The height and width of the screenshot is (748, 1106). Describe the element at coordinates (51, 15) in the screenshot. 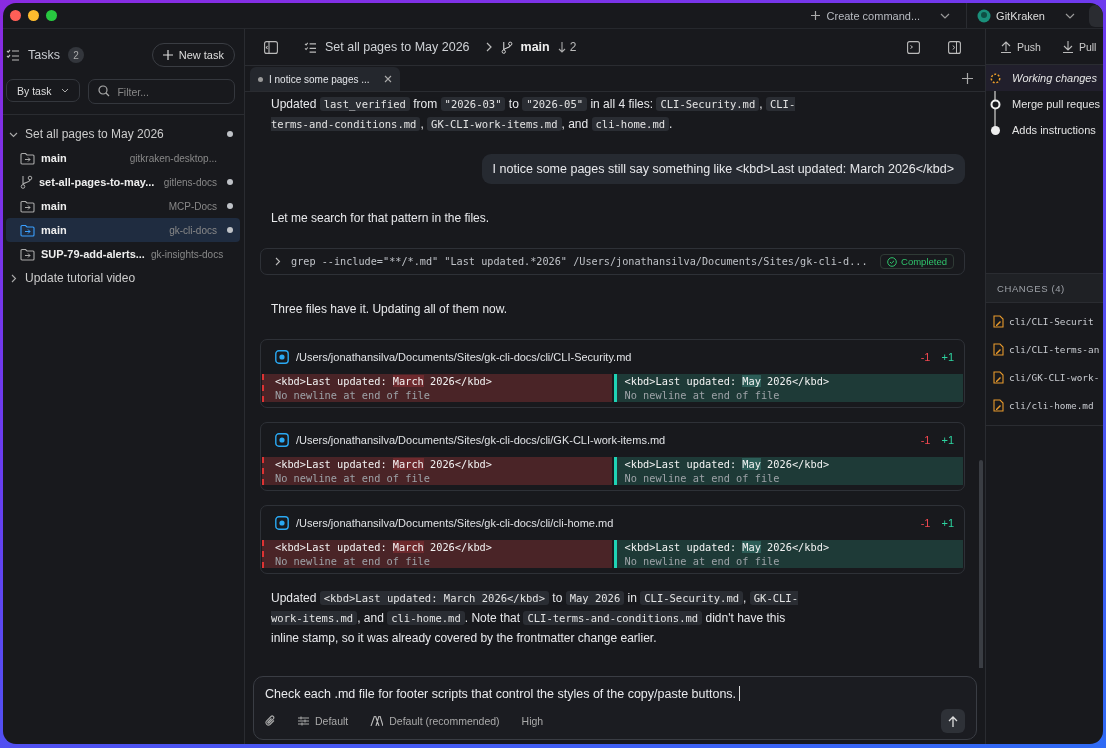

I see `maximize-window-button` at that location.